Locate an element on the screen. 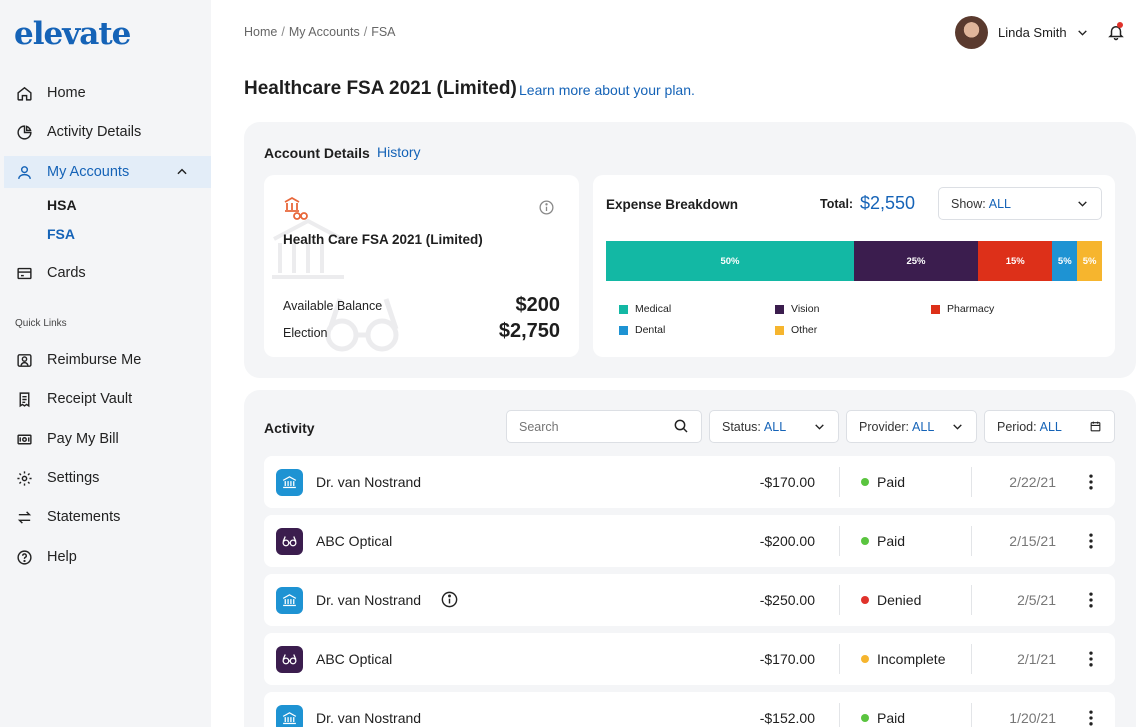 The image size is (1136, 727). user-name: Linda Smith is located at coordinates (1032, 32).